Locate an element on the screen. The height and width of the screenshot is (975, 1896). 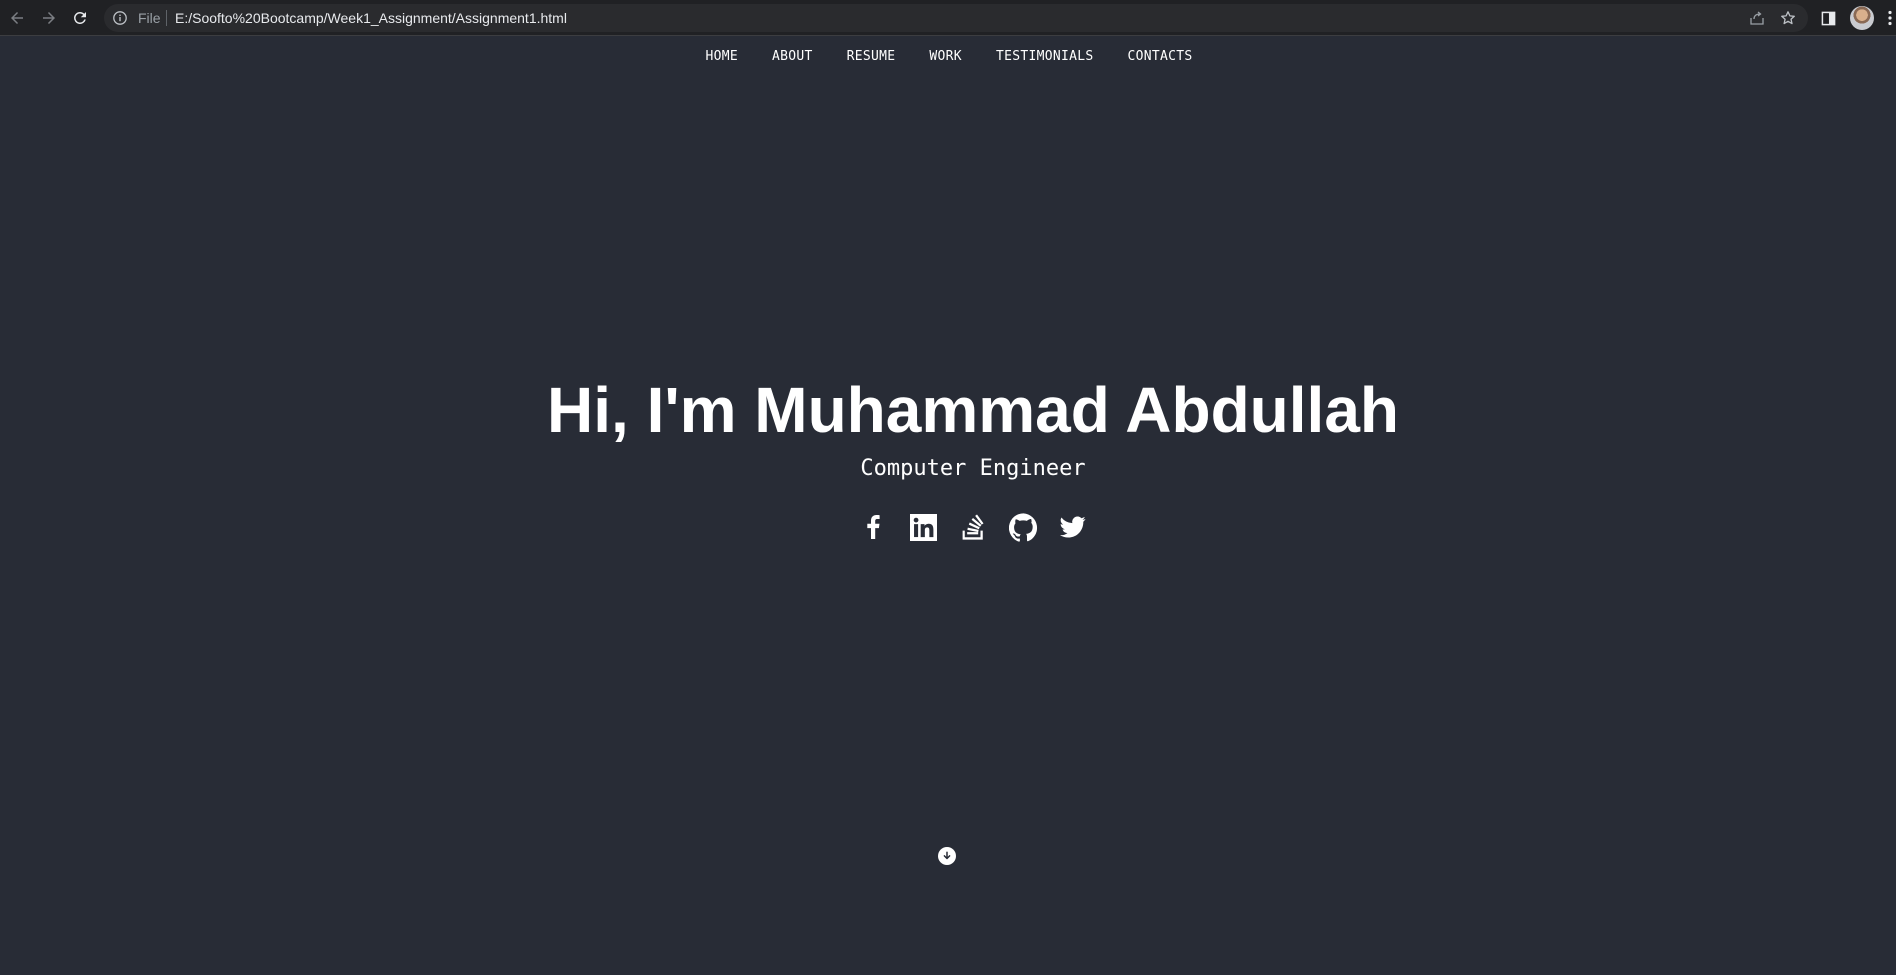
omnibox-divider is located at coordinates (166, 18).